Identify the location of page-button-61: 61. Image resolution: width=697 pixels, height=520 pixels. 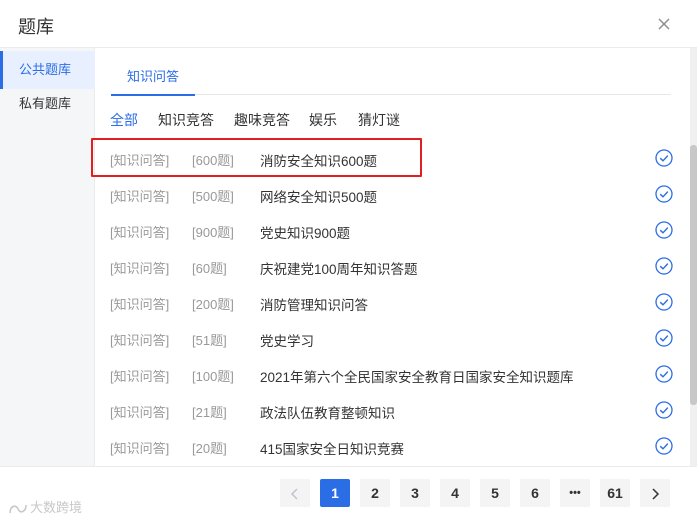
(615, 493).